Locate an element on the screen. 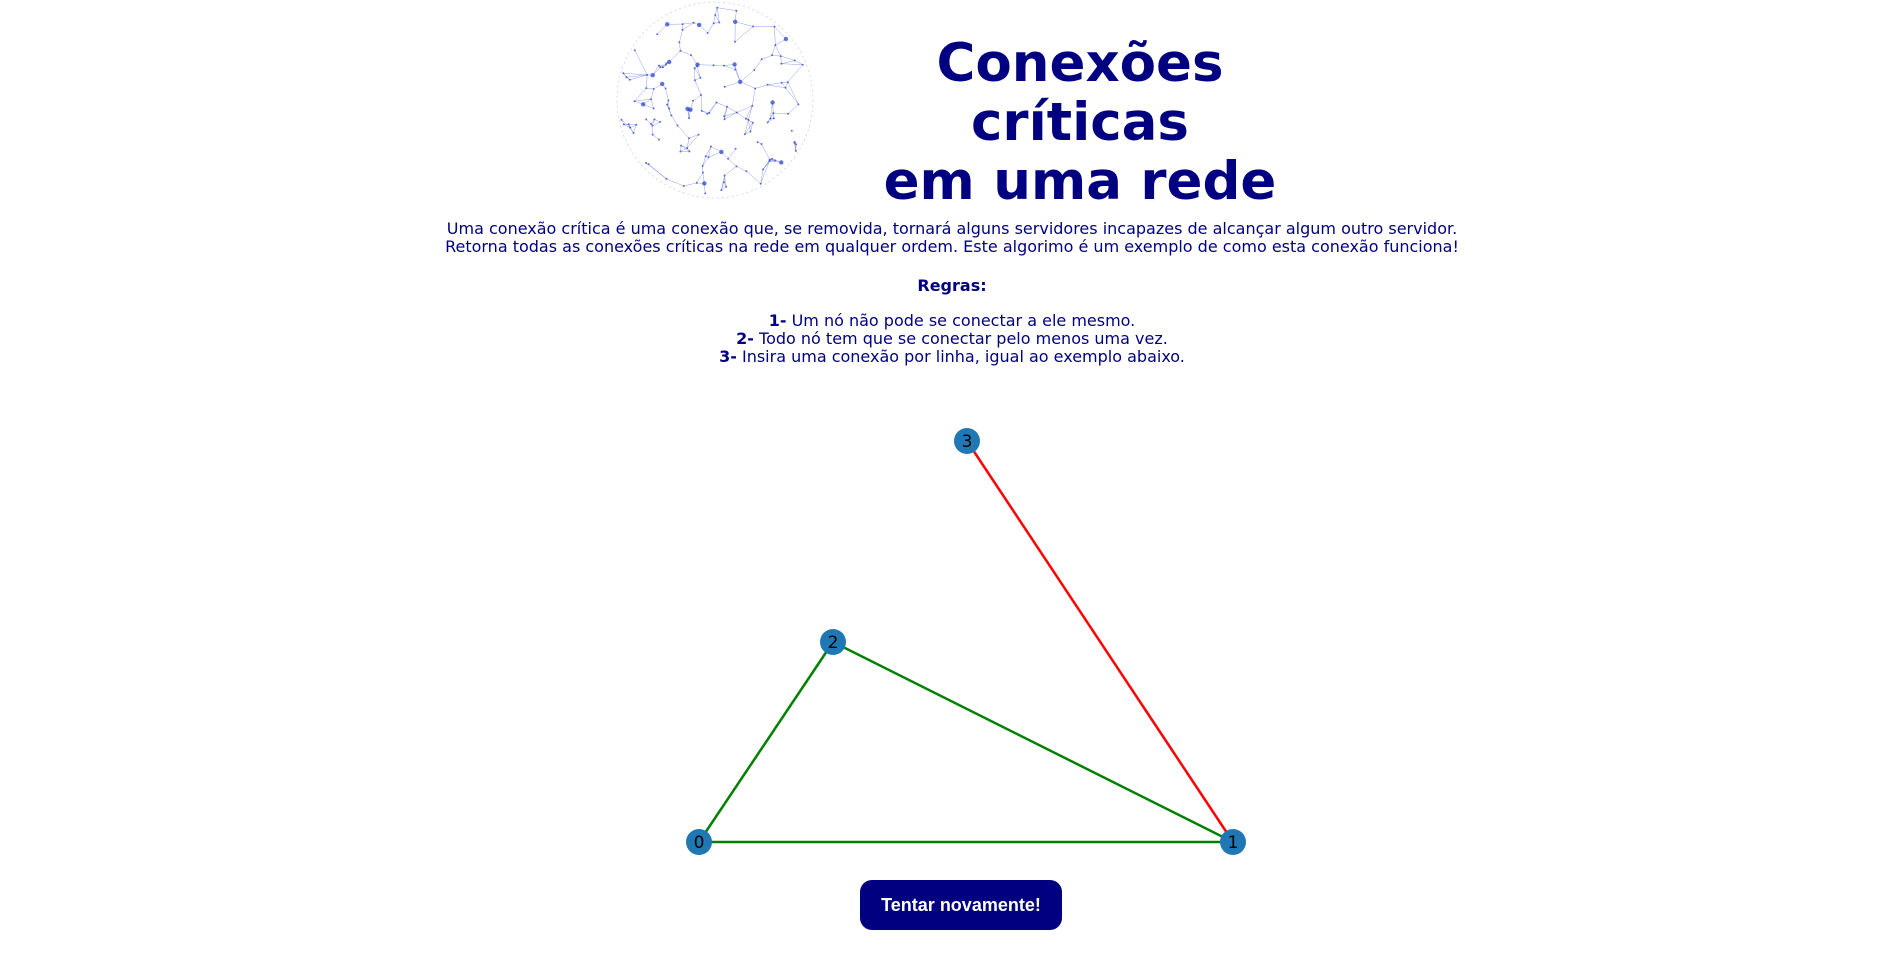  page-title-line-2: em uma rede is located at coordinates (1080, 181).